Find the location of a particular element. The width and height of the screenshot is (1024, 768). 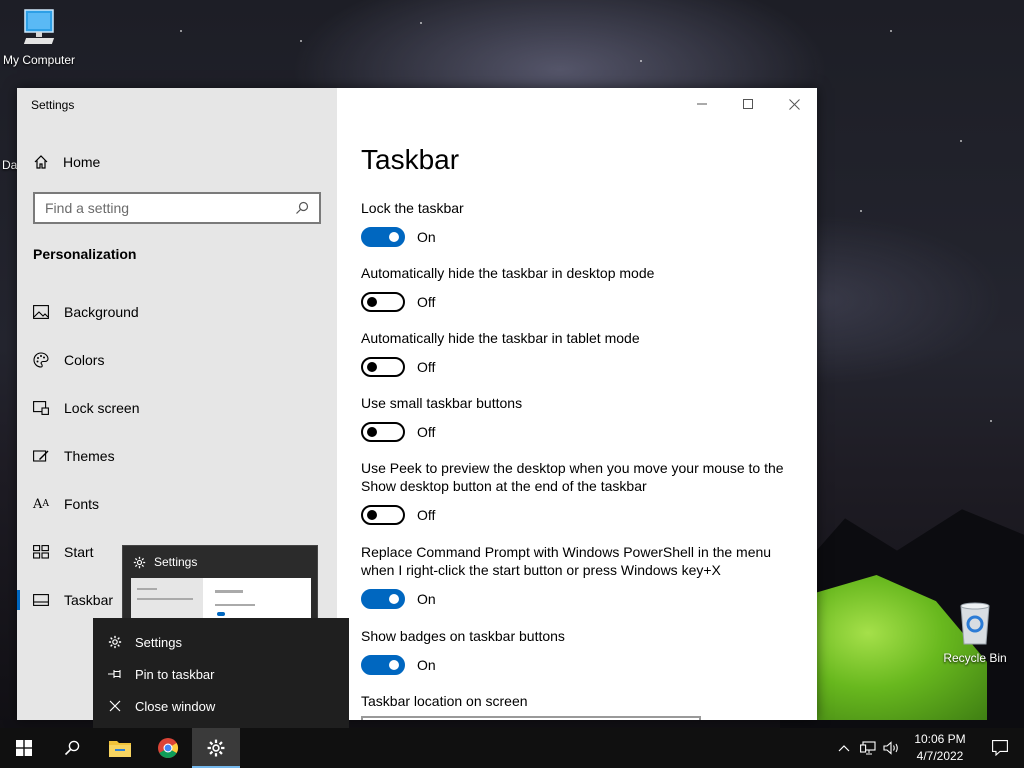

themes-icon is located at coordinates (41, 456).